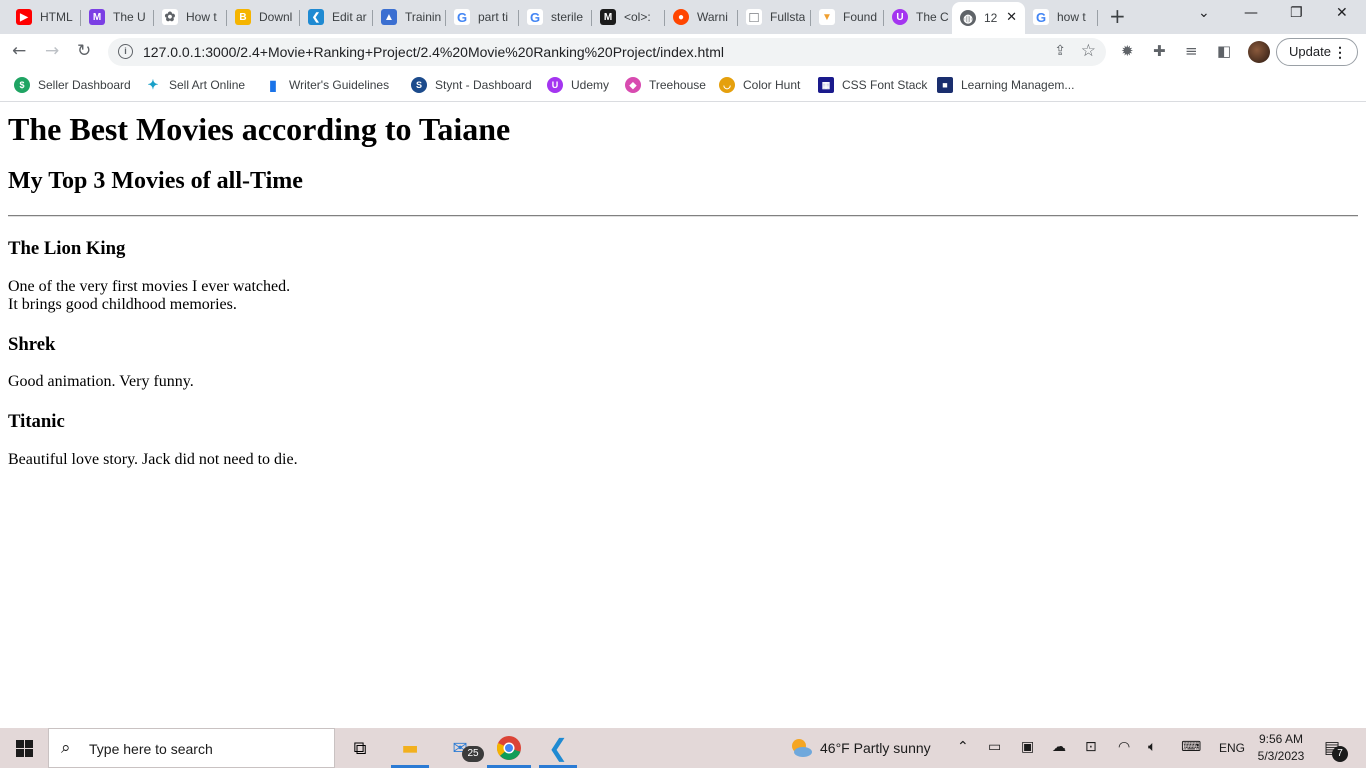  Describe the element at coordinates (1152, 747) in the screenshot. I see `volume-icon: 🔈︎` at that location.